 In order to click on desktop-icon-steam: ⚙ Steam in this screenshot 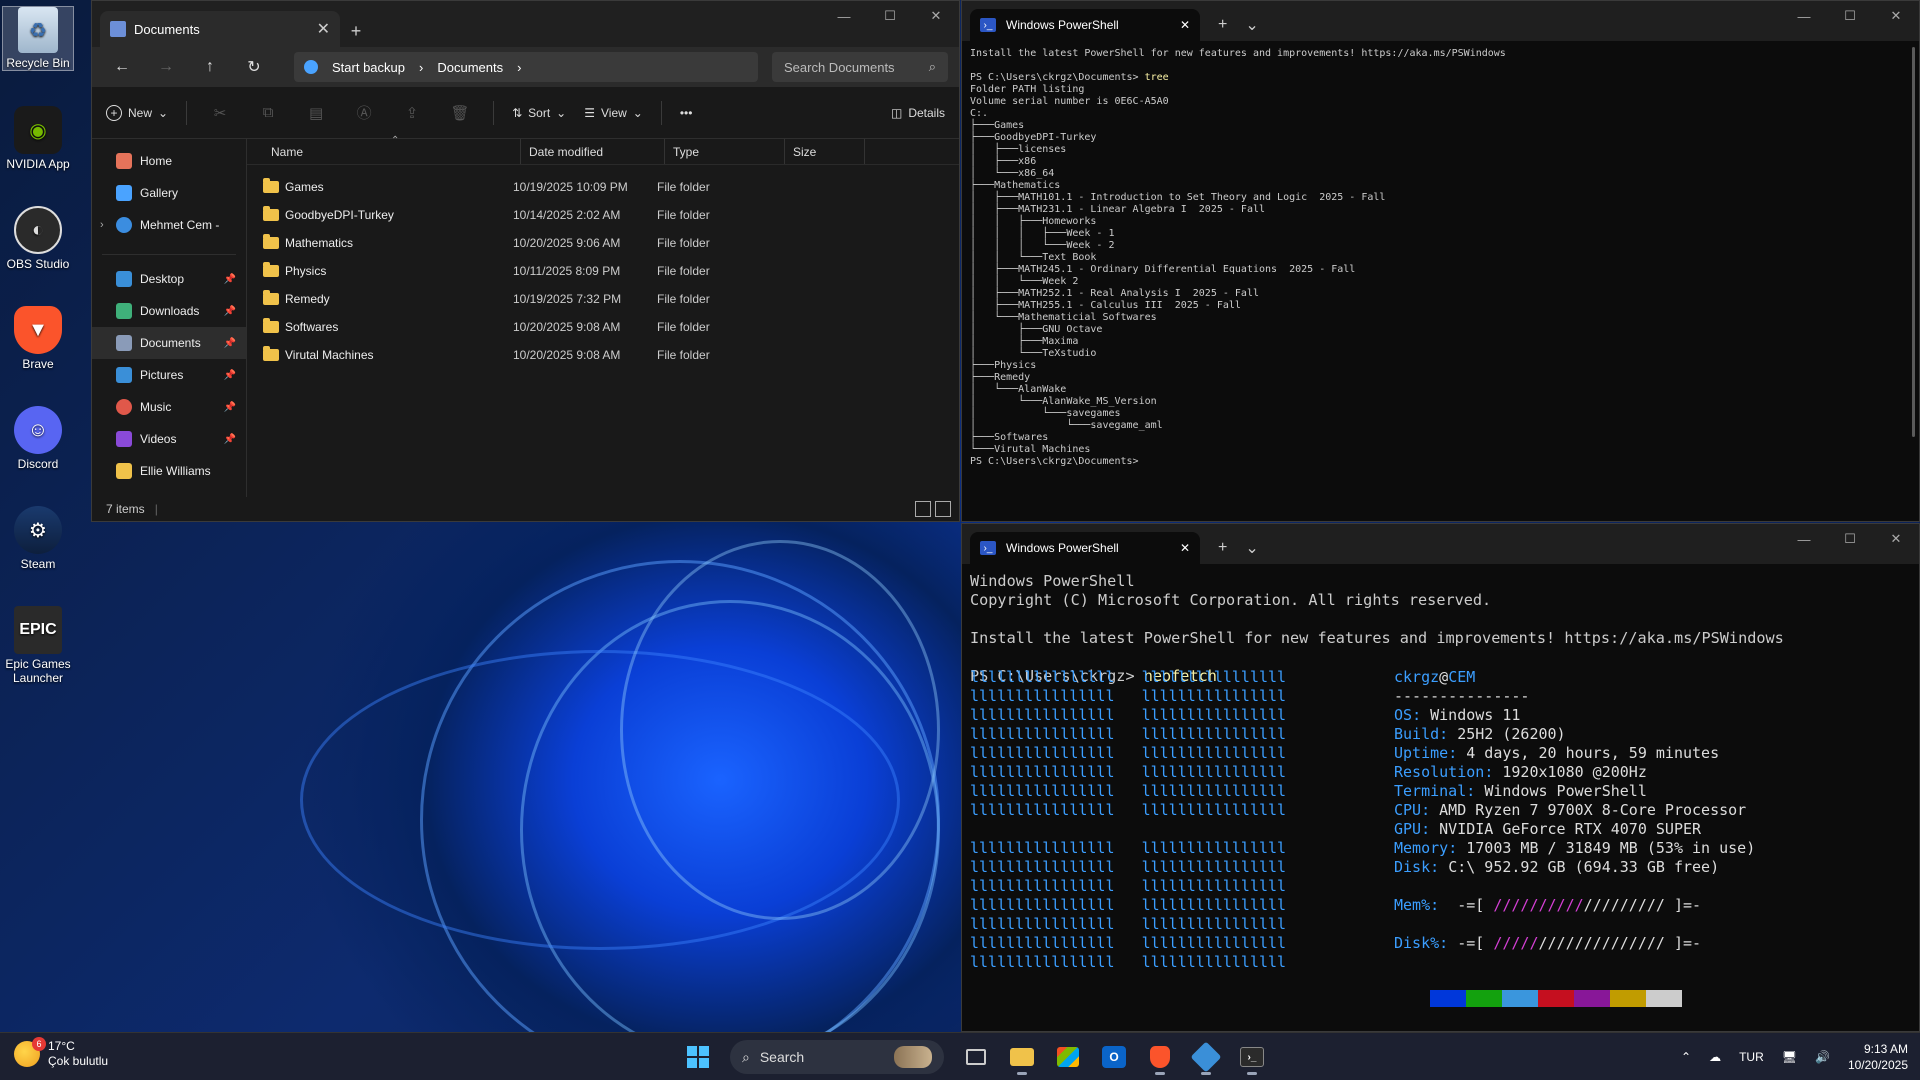, I will do `click(38, 538)`.